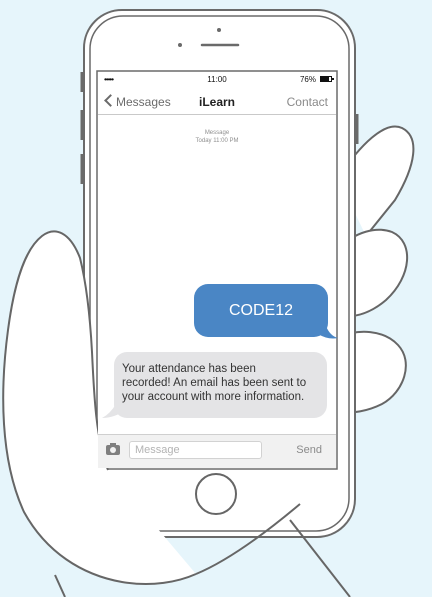 This screenshot has height=597, width=432. I want to click on home-button, so click(216, 494).